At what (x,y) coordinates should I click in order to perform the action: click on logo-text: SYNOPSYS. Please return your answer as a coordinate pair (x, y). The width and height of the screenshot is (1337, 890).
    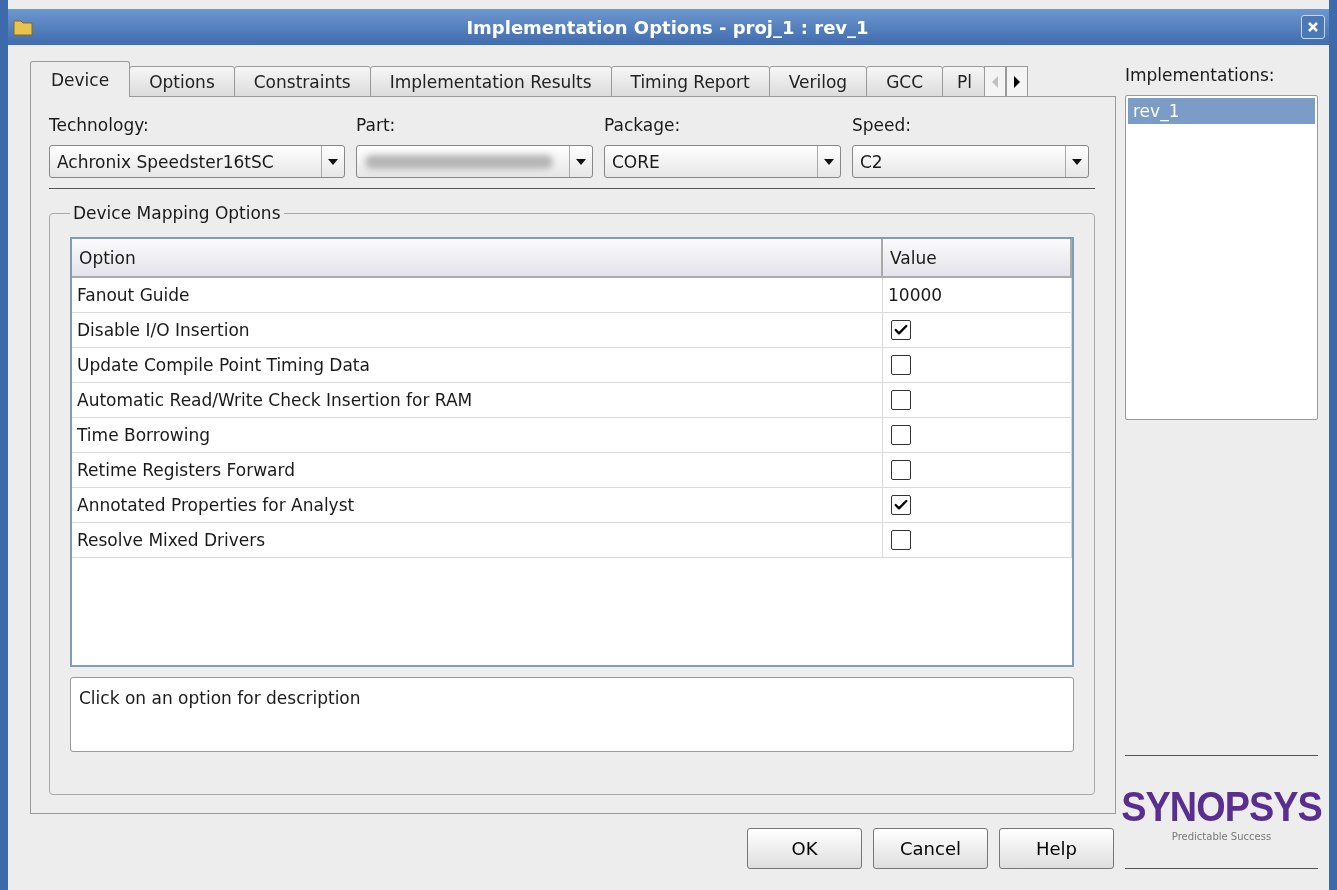
    Looking at the image, I should click on (1221, 806).